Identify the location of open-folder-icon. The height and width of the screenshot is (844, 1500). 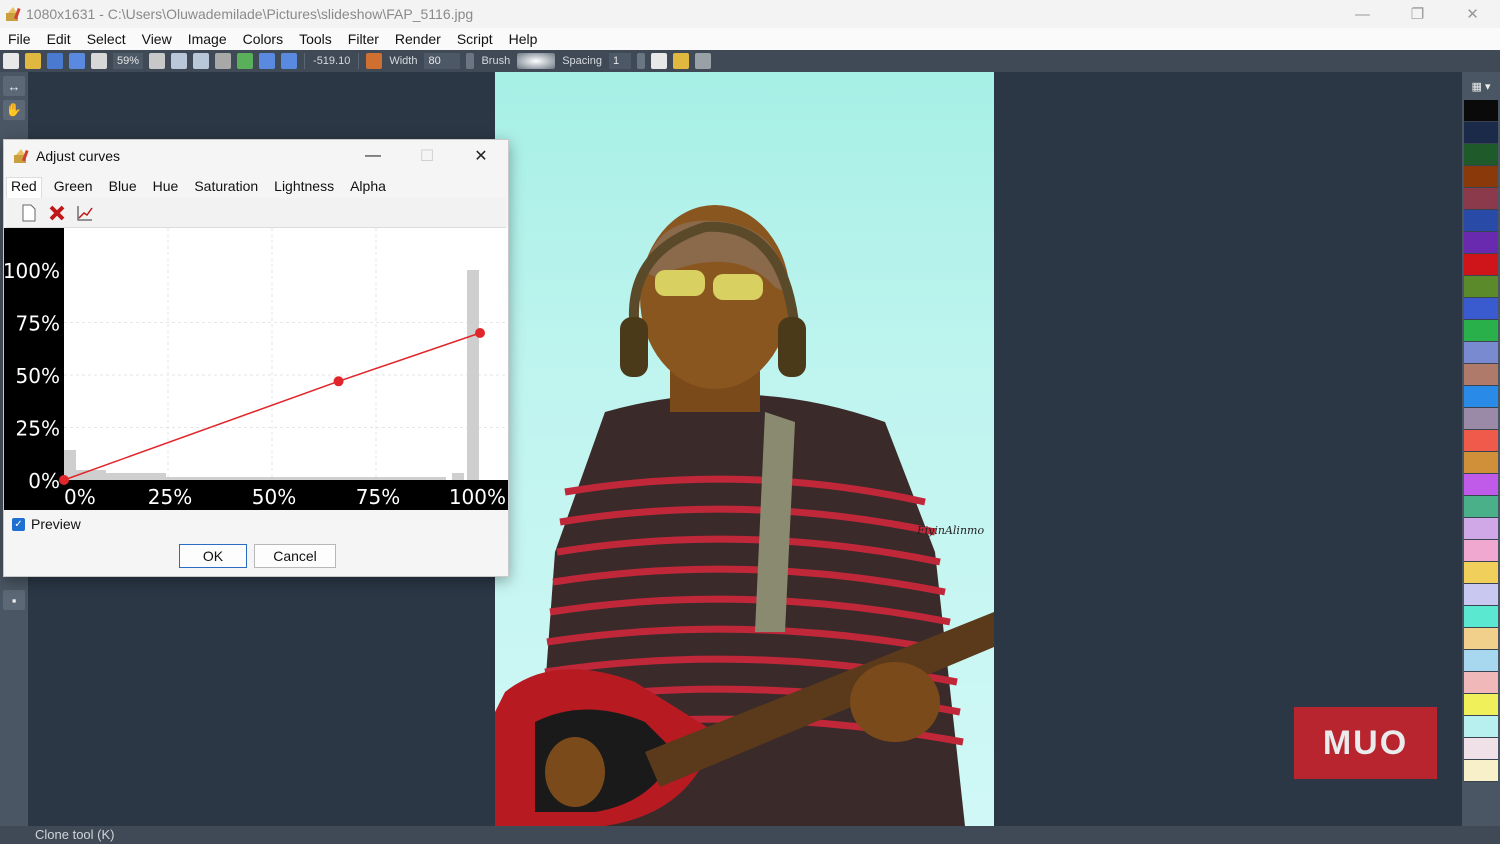
(33, 61).